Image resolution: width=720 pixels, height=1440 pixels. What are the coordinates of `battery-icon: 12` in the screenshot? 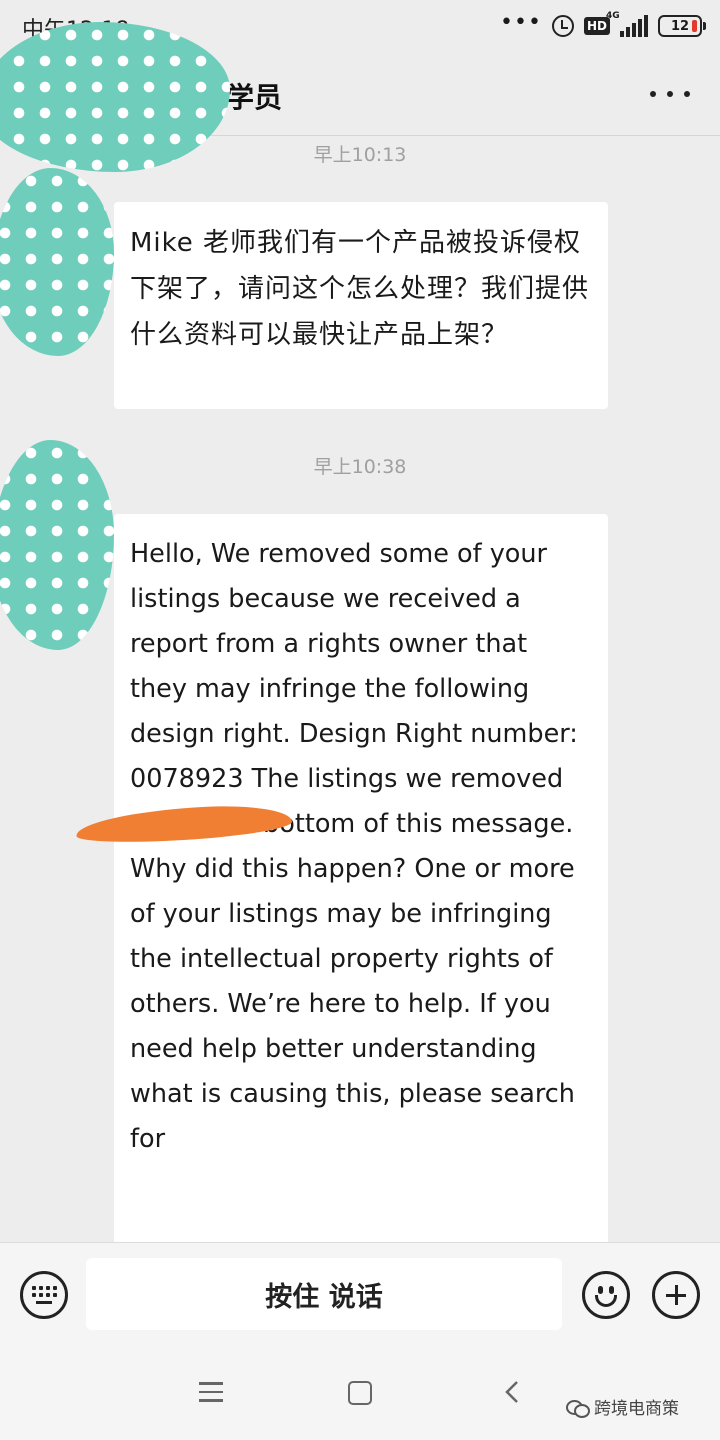 It's located at (682, 26).